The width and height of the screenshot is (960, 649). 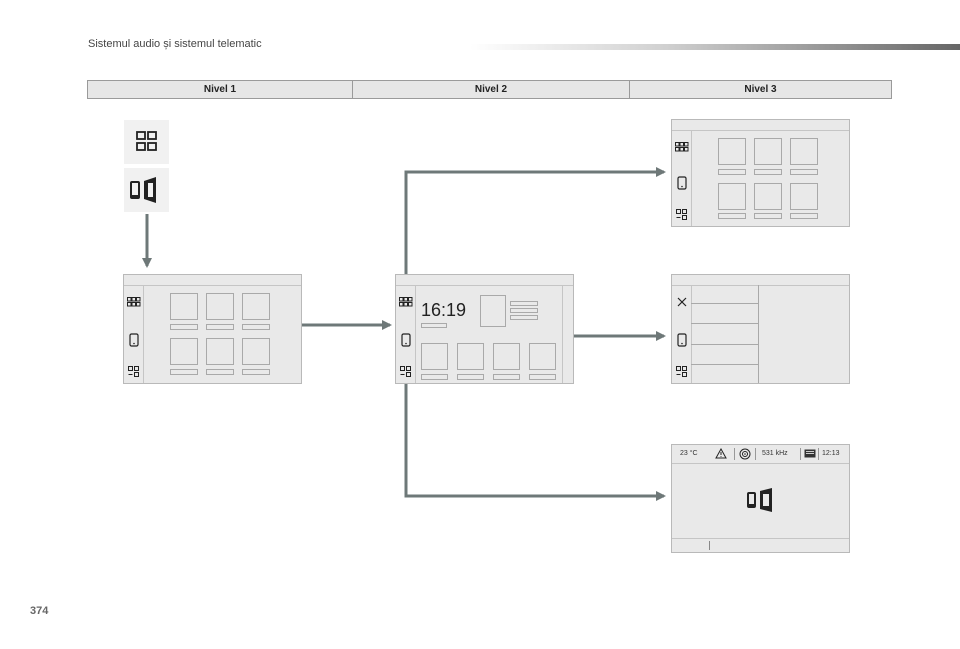 What do you see at coordinates (810, 453) in the screenshot?
I see `media-icon` at bounding box center [810, 453].